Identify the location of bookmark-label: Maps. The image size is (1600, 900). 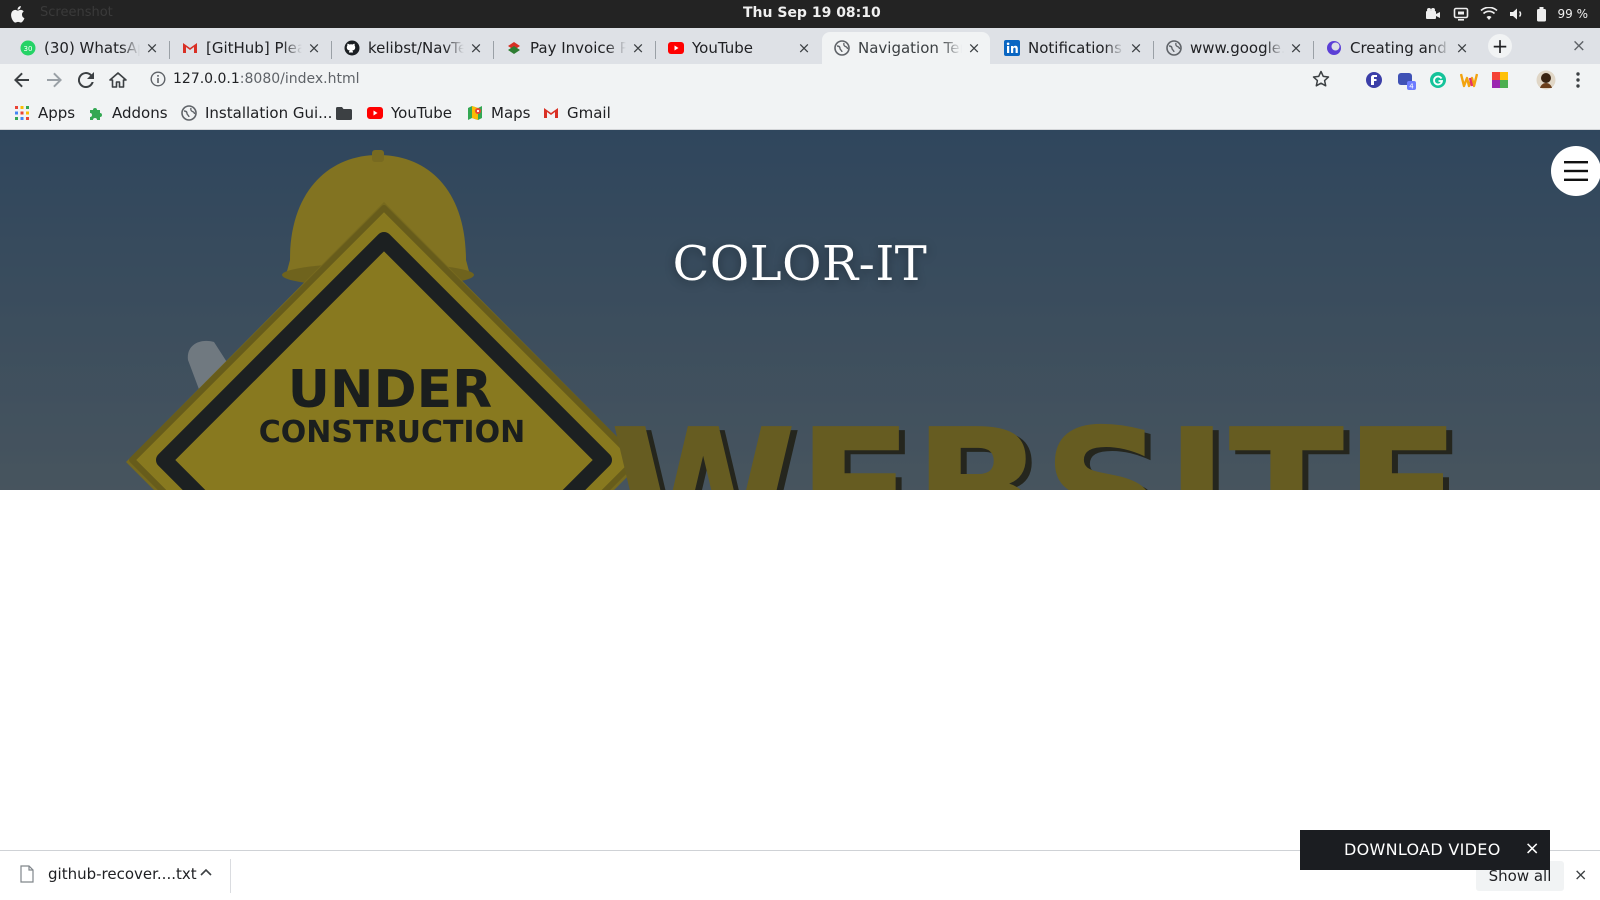
(511, 113).